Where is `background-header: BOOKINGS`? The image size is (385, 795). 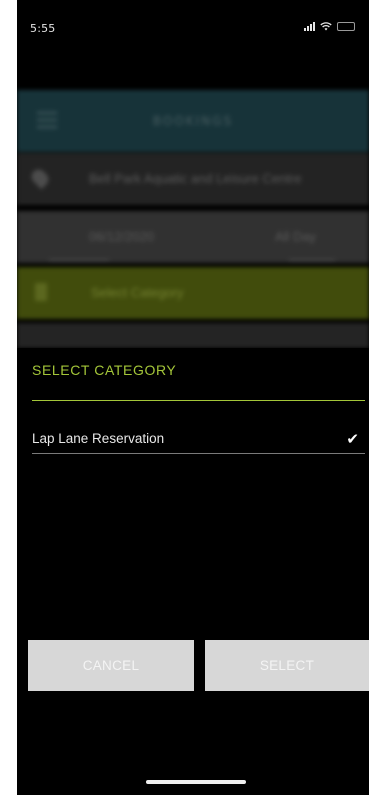 background-header: BOOKINGS is located at coordinates (193, 121).